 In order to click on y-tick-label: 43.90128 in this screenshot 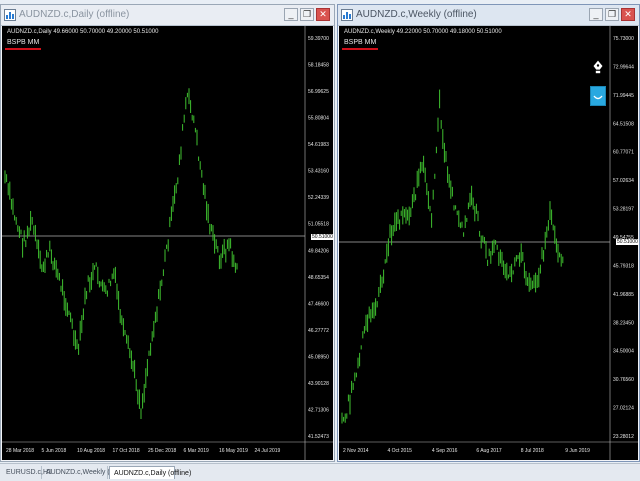, I will do `click(318, 384)`.